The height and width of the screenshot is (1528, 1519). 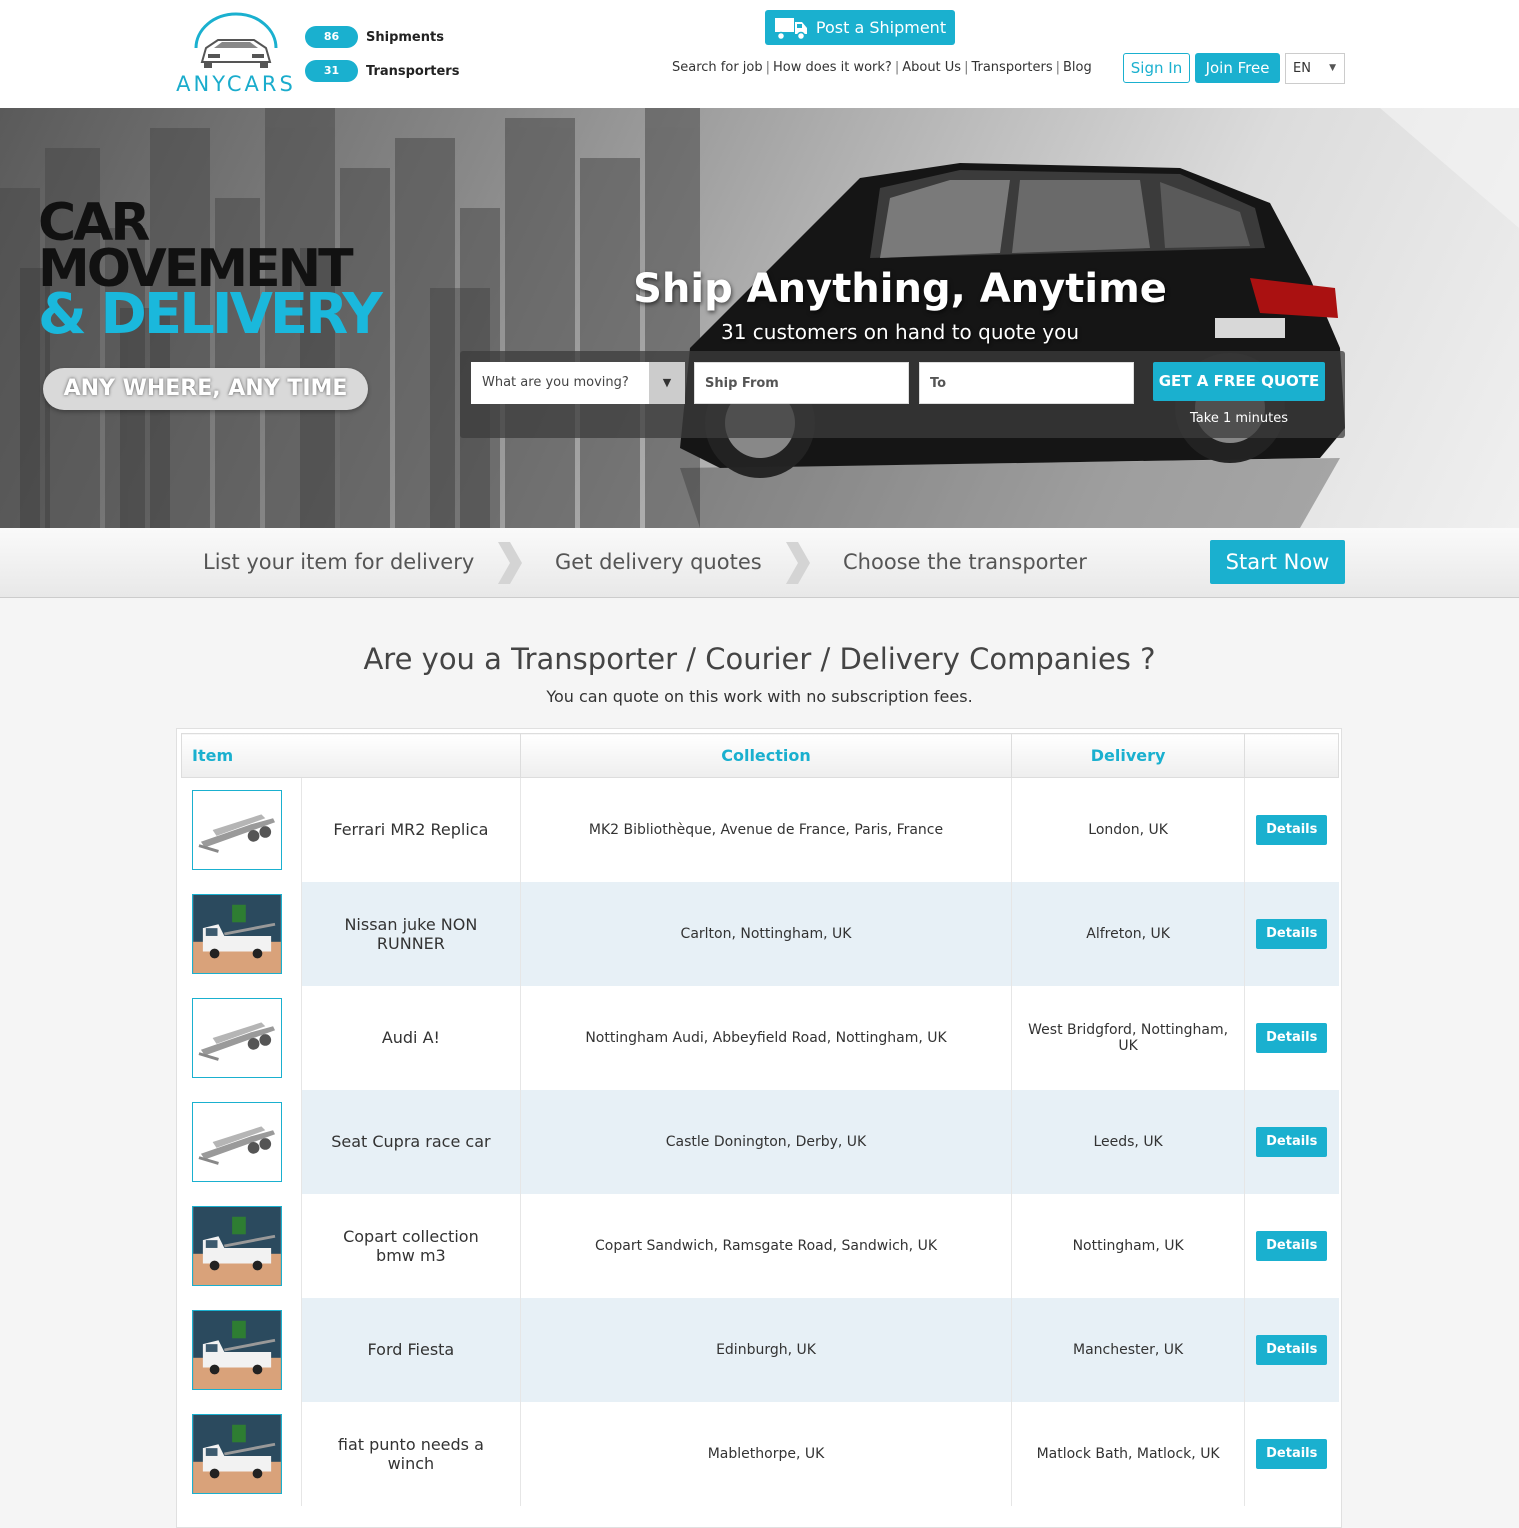 I want to click on hero-subtitle: 31 customers on hand to quote you, so click(x=900, y=332).